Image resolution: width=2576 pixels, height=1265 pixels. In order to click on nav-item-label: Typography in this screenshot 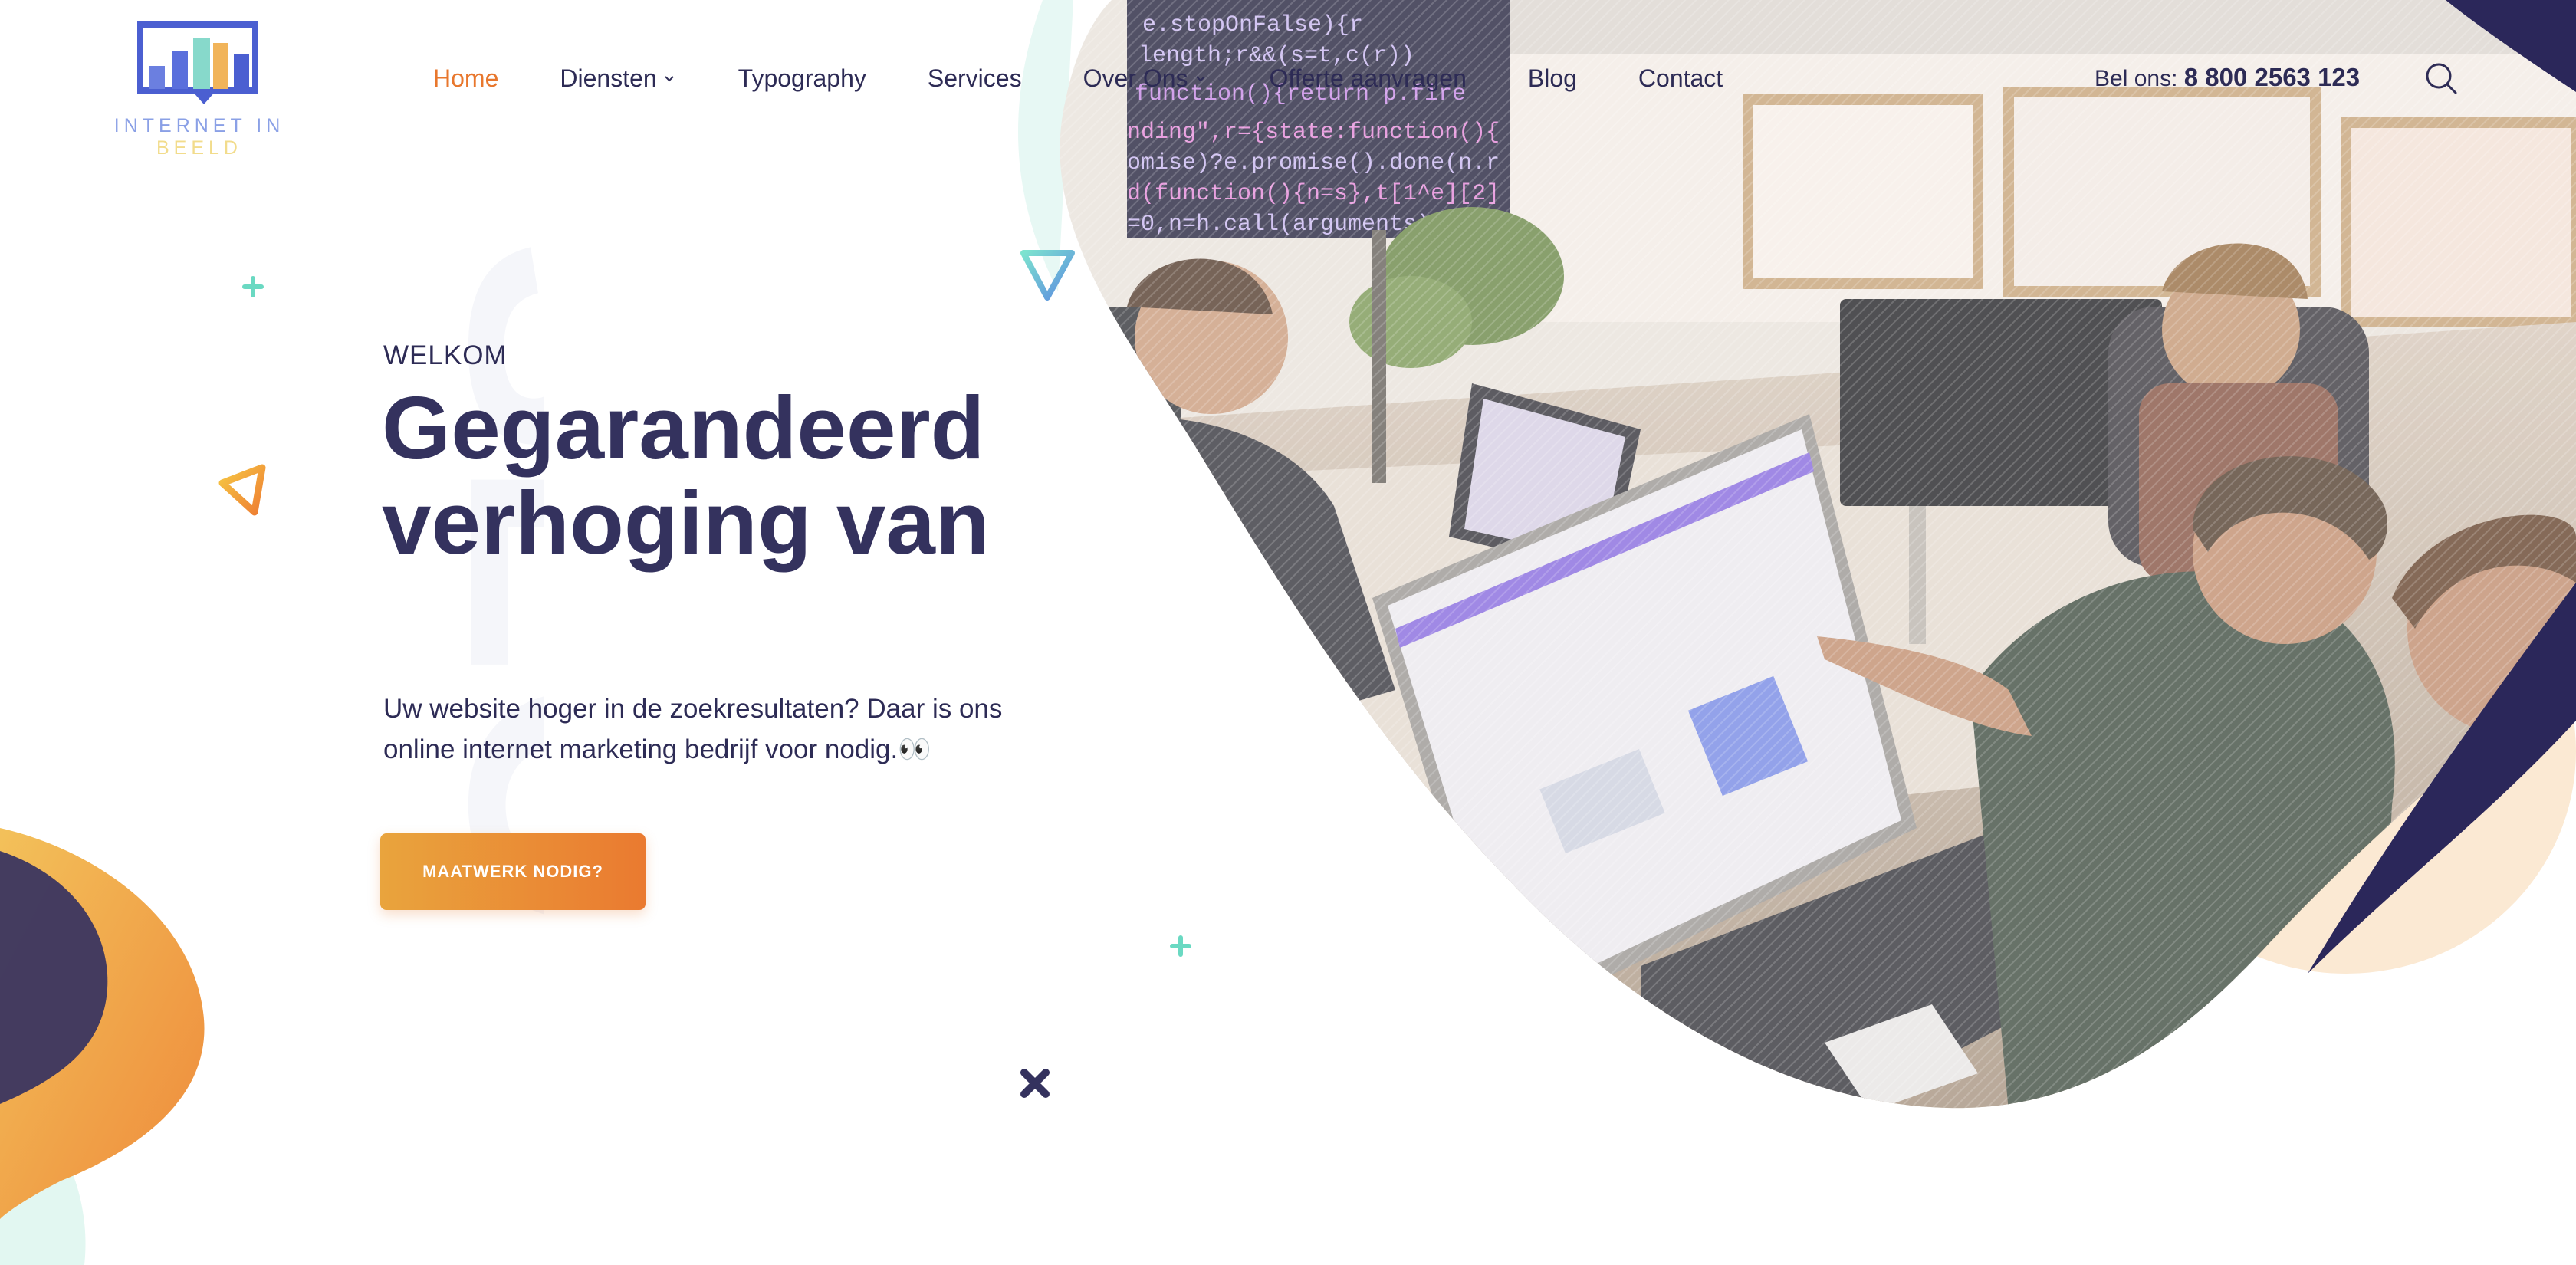, I will do `click(802, 78)`.